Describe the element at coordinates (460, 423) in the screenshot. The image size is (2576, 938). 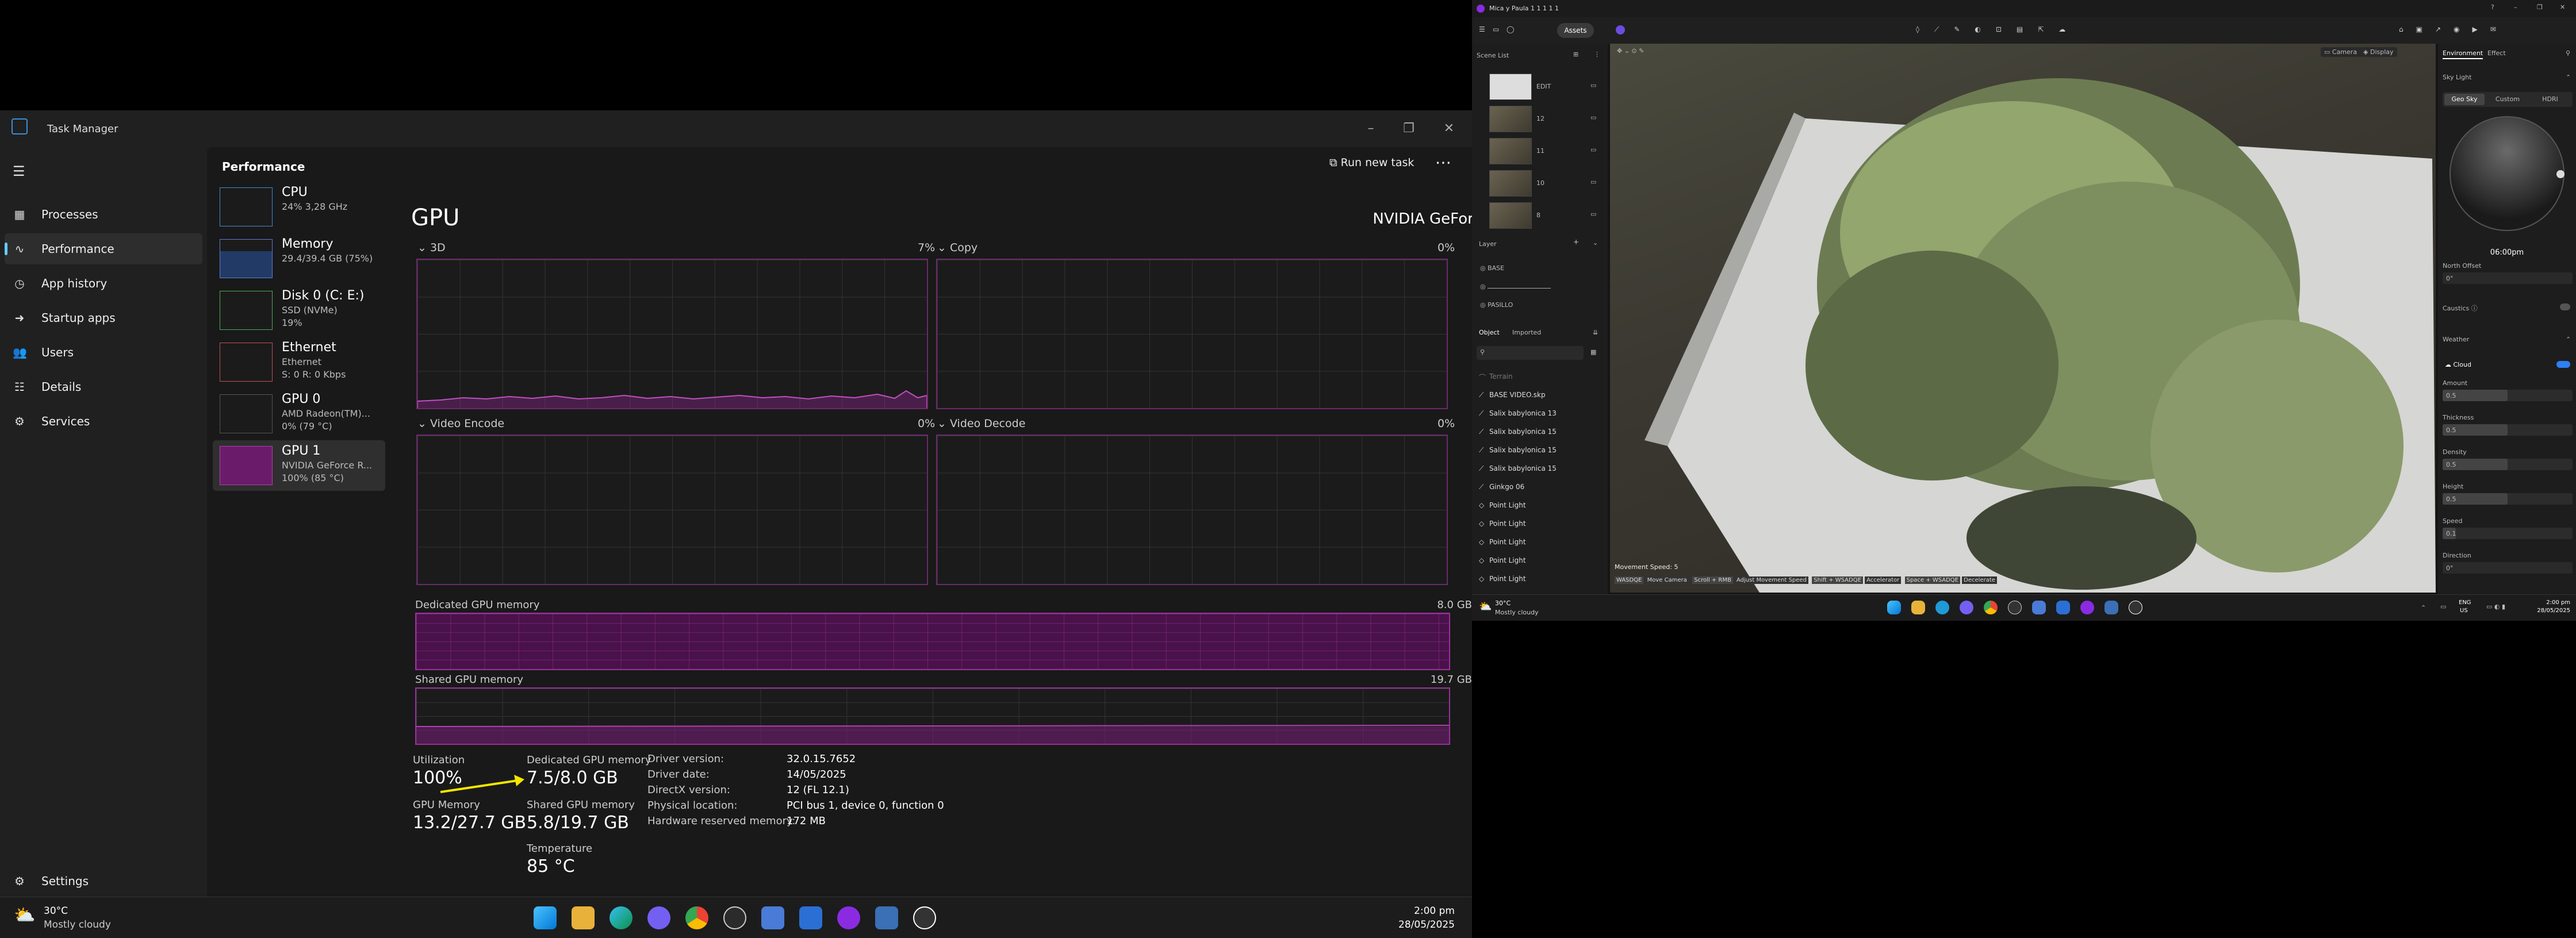
I see `graph-encode-label: ⌄ Video Encode` at that location.